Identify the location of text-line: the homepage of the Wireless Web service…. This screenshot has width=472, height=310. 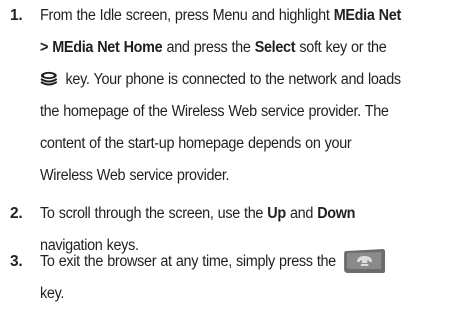
(214, 111).